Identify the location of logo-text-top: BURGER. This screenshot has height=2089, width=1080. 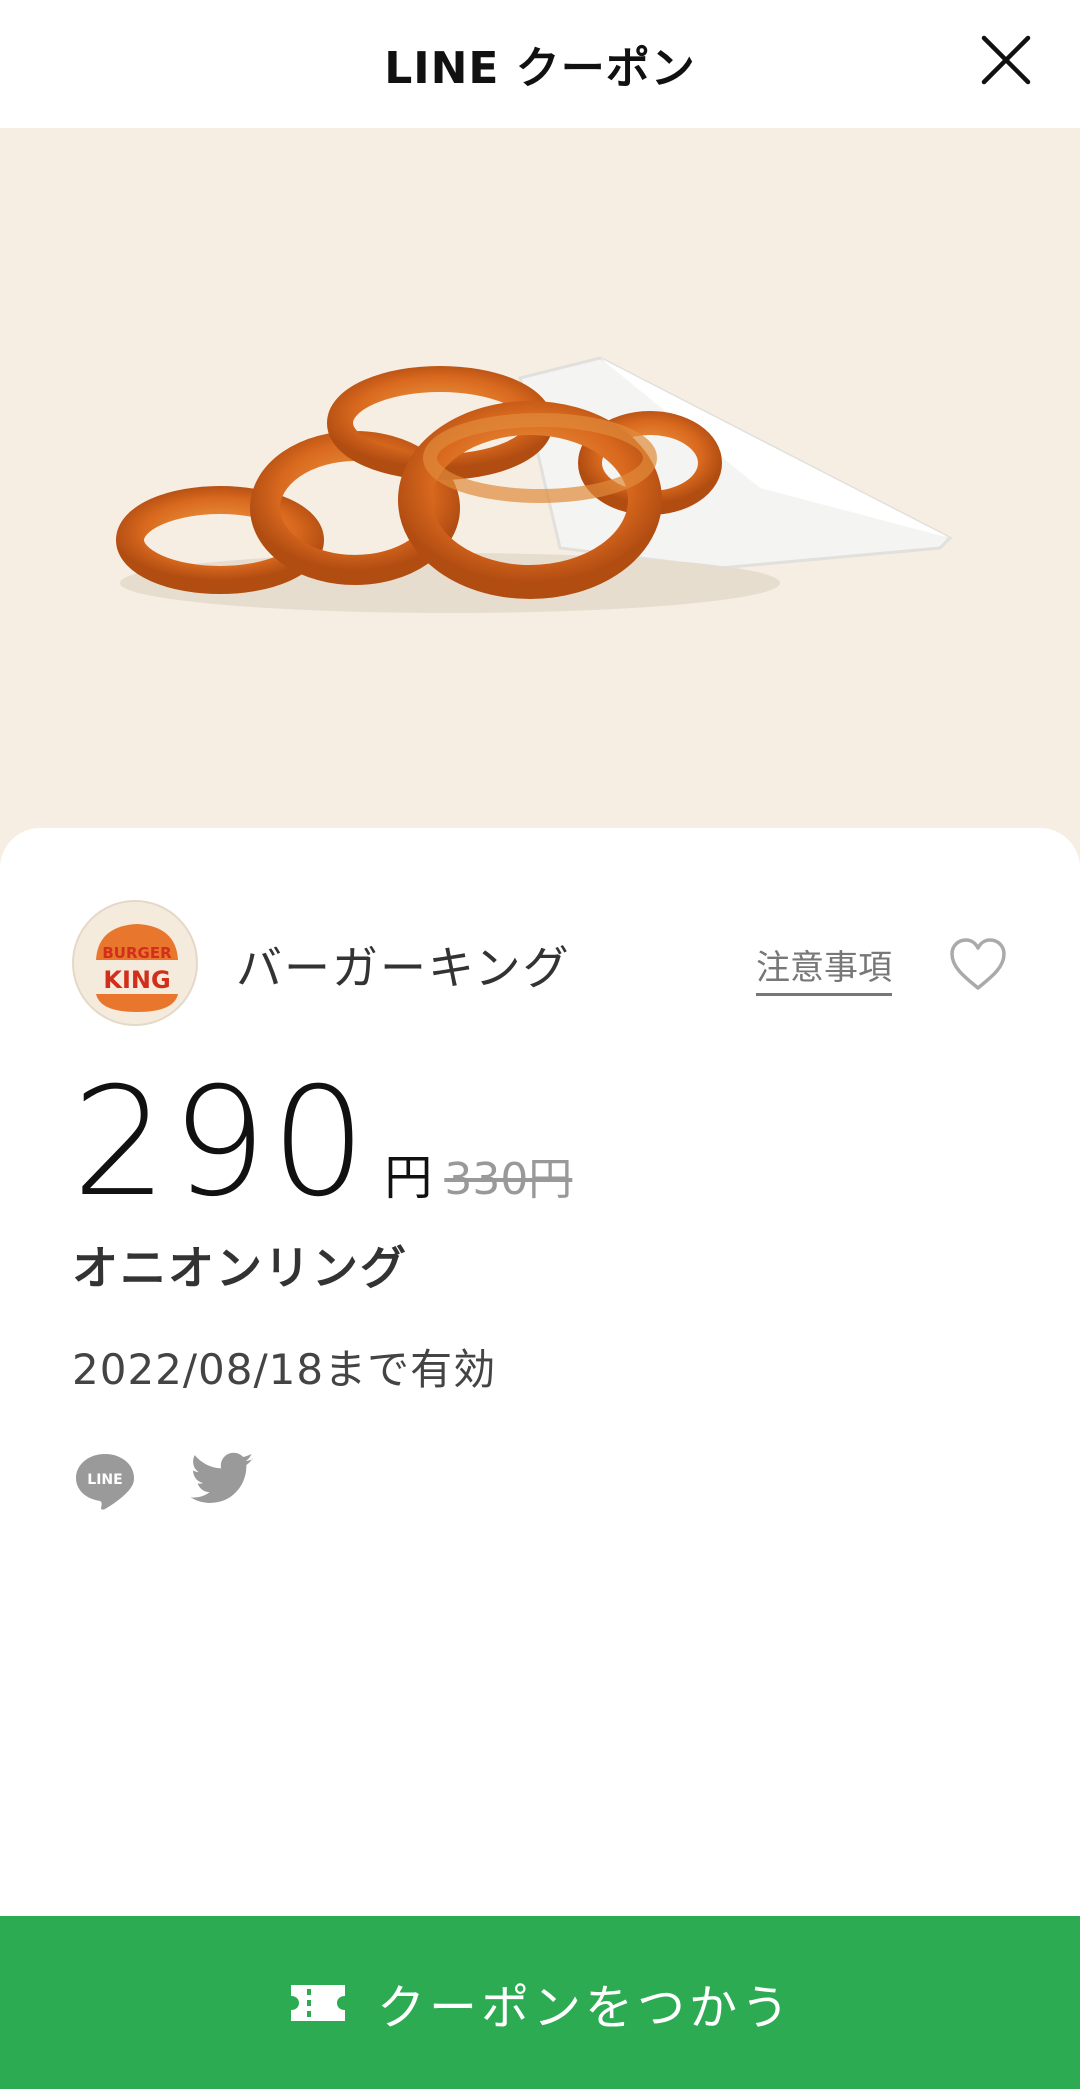
(137, 953).